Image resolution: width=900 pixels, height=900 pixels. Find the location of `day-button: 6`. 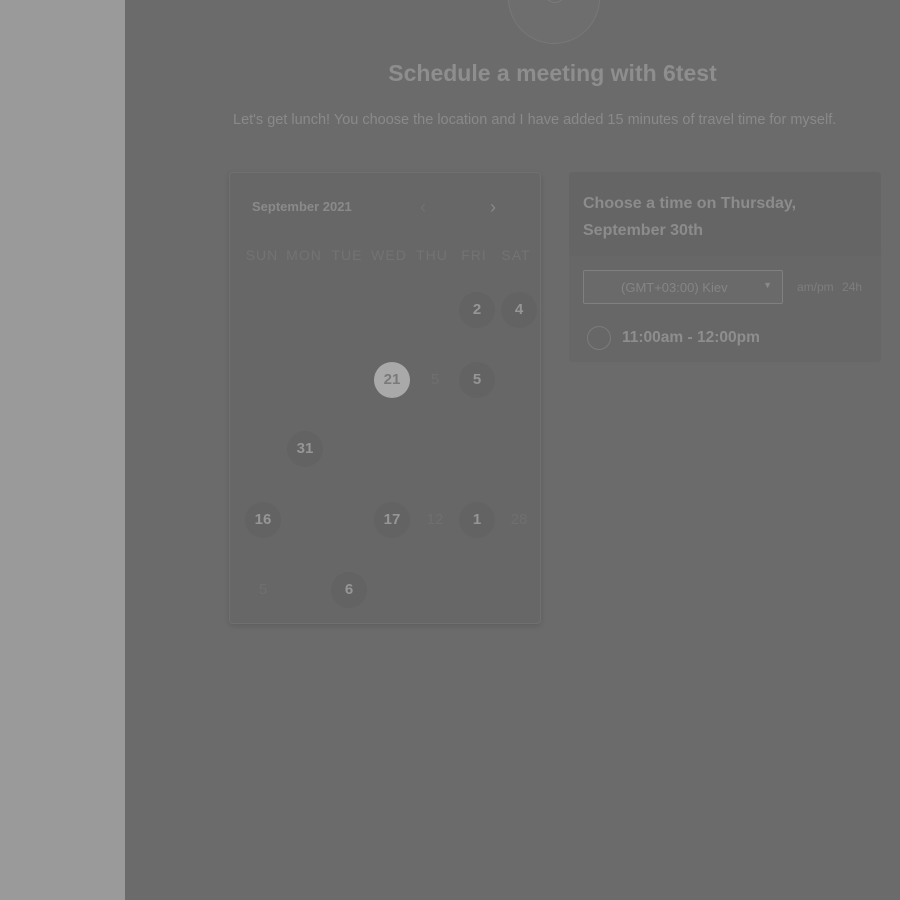

day-button: 6 is located at coordinates (349, 590).